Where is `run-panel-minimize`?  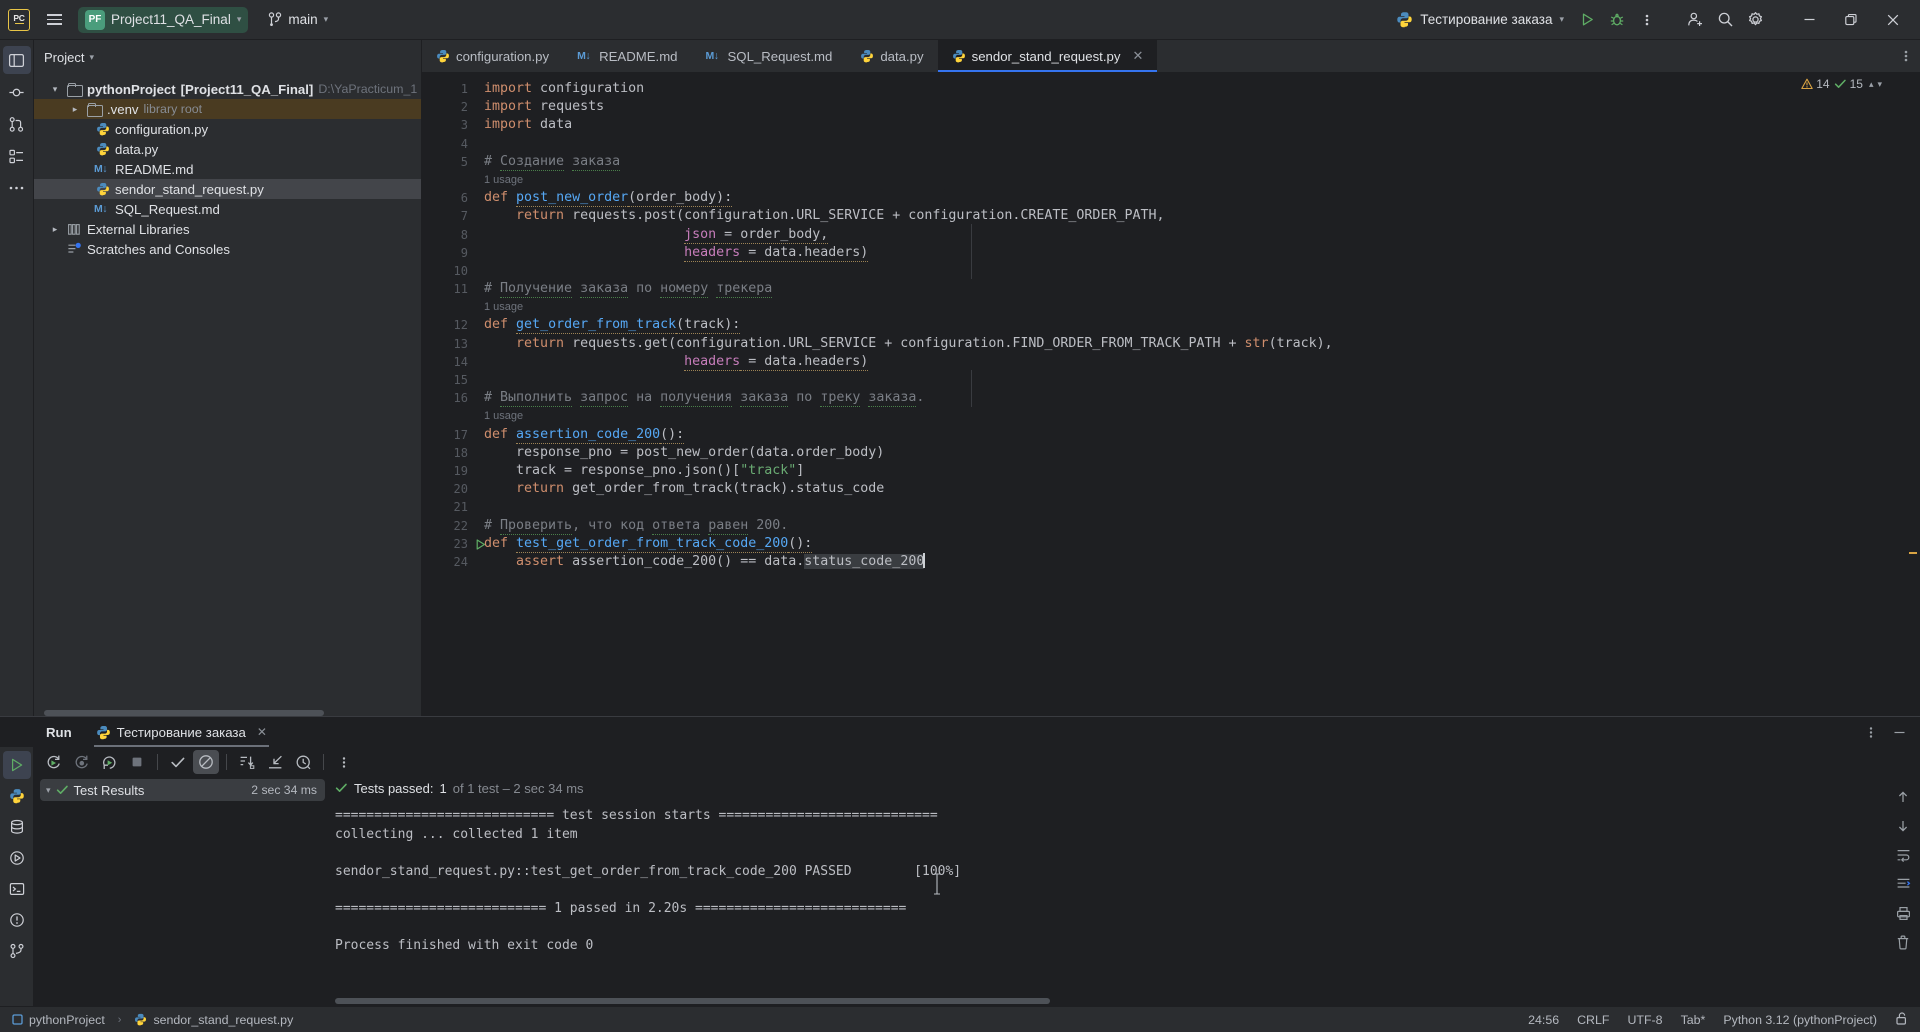
run-panel-minimize is located at coordinates (1899, 732).